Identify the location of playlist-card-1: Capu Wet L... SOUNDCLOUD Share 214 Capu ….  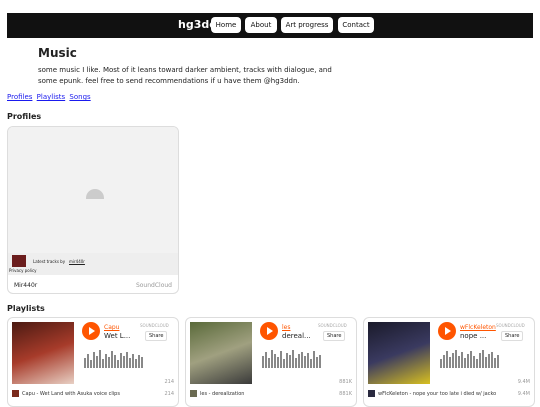
(93, 362).